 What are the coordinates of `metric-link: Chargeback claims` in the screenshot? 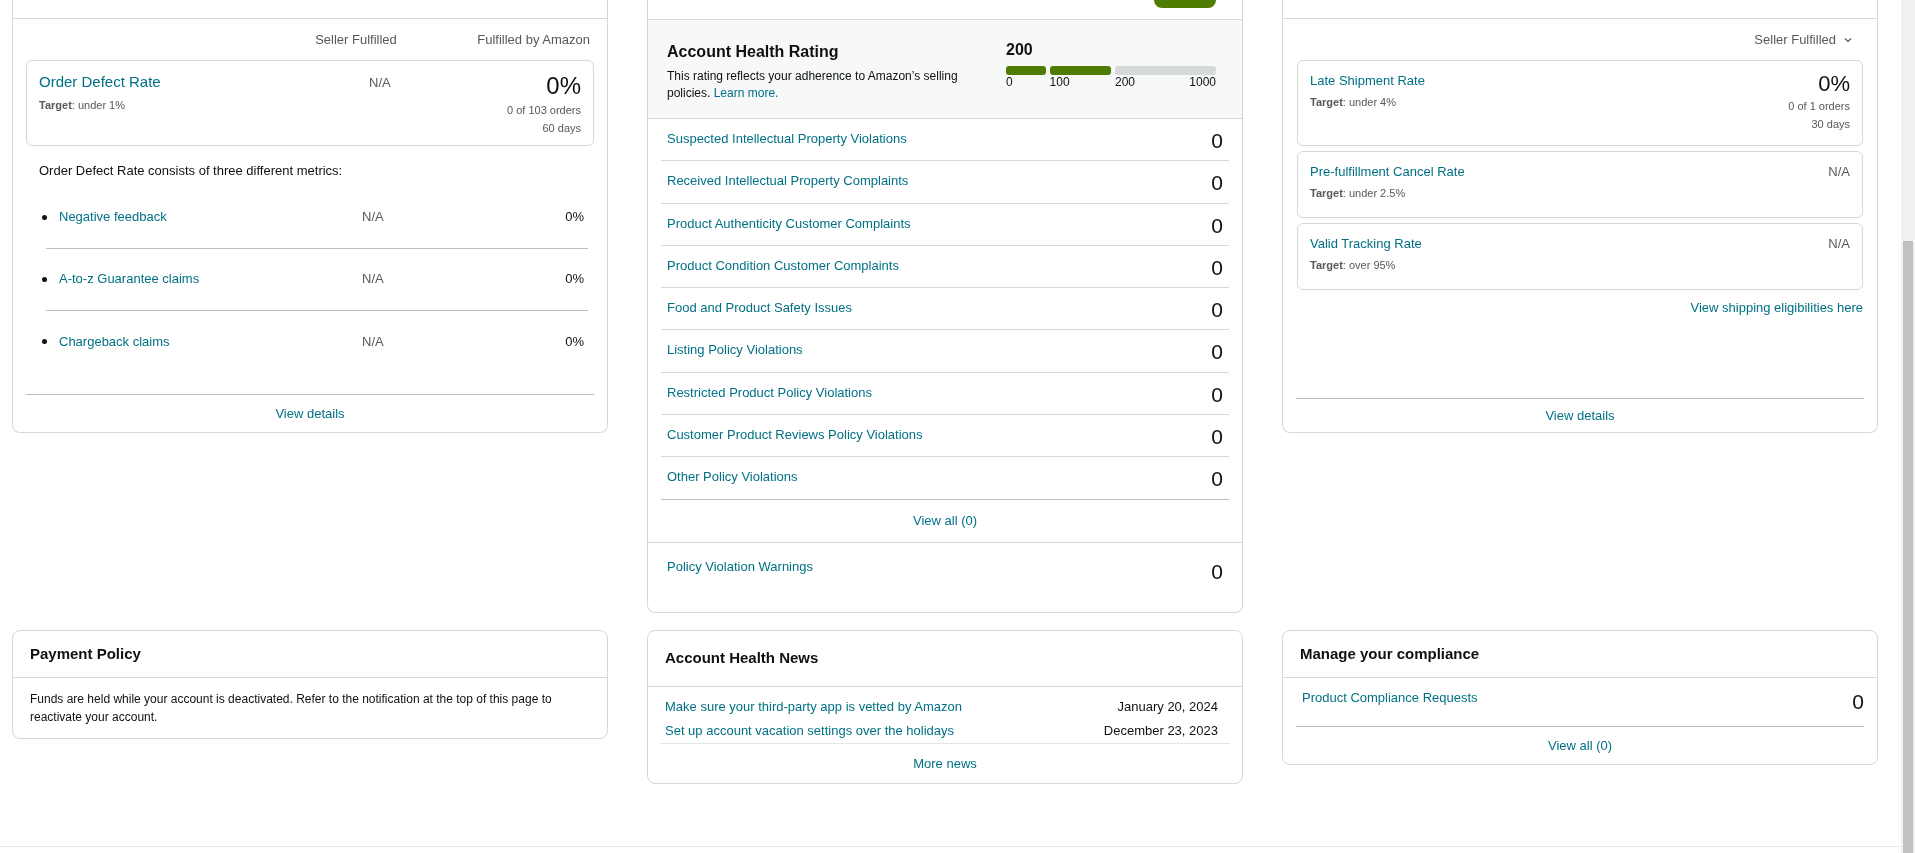 It's located at (114, 341).